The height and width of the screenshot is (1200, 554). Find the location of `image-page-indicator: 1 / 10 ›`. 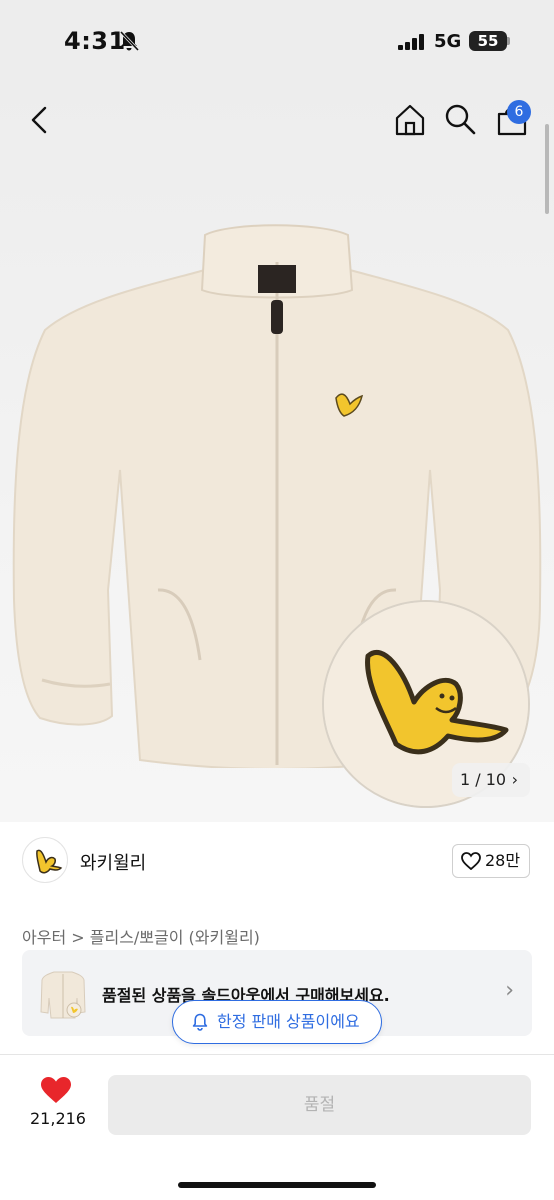

image-page-indicator: 1 / 10 › is located at coordinates (491, 780).